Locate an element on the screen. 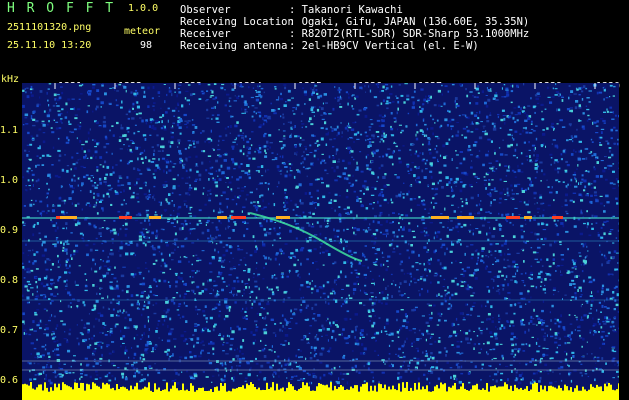 The height and width of the screenshot is (400, 629). counter-value: 98 is located at coordinates (146, 45).